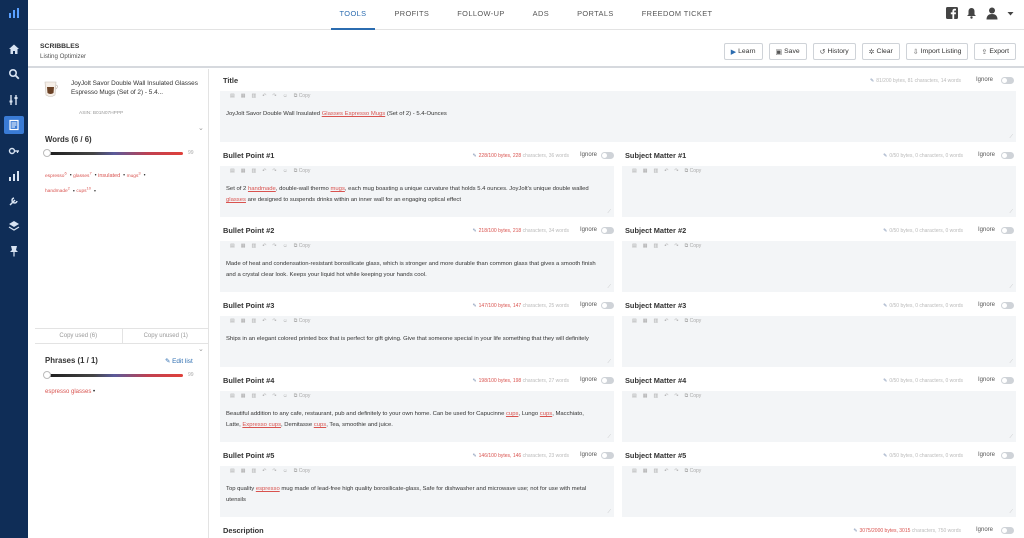 The image size is (1024, 538). I want to click on learn-button: ▶ Learn, so click(743, 51).